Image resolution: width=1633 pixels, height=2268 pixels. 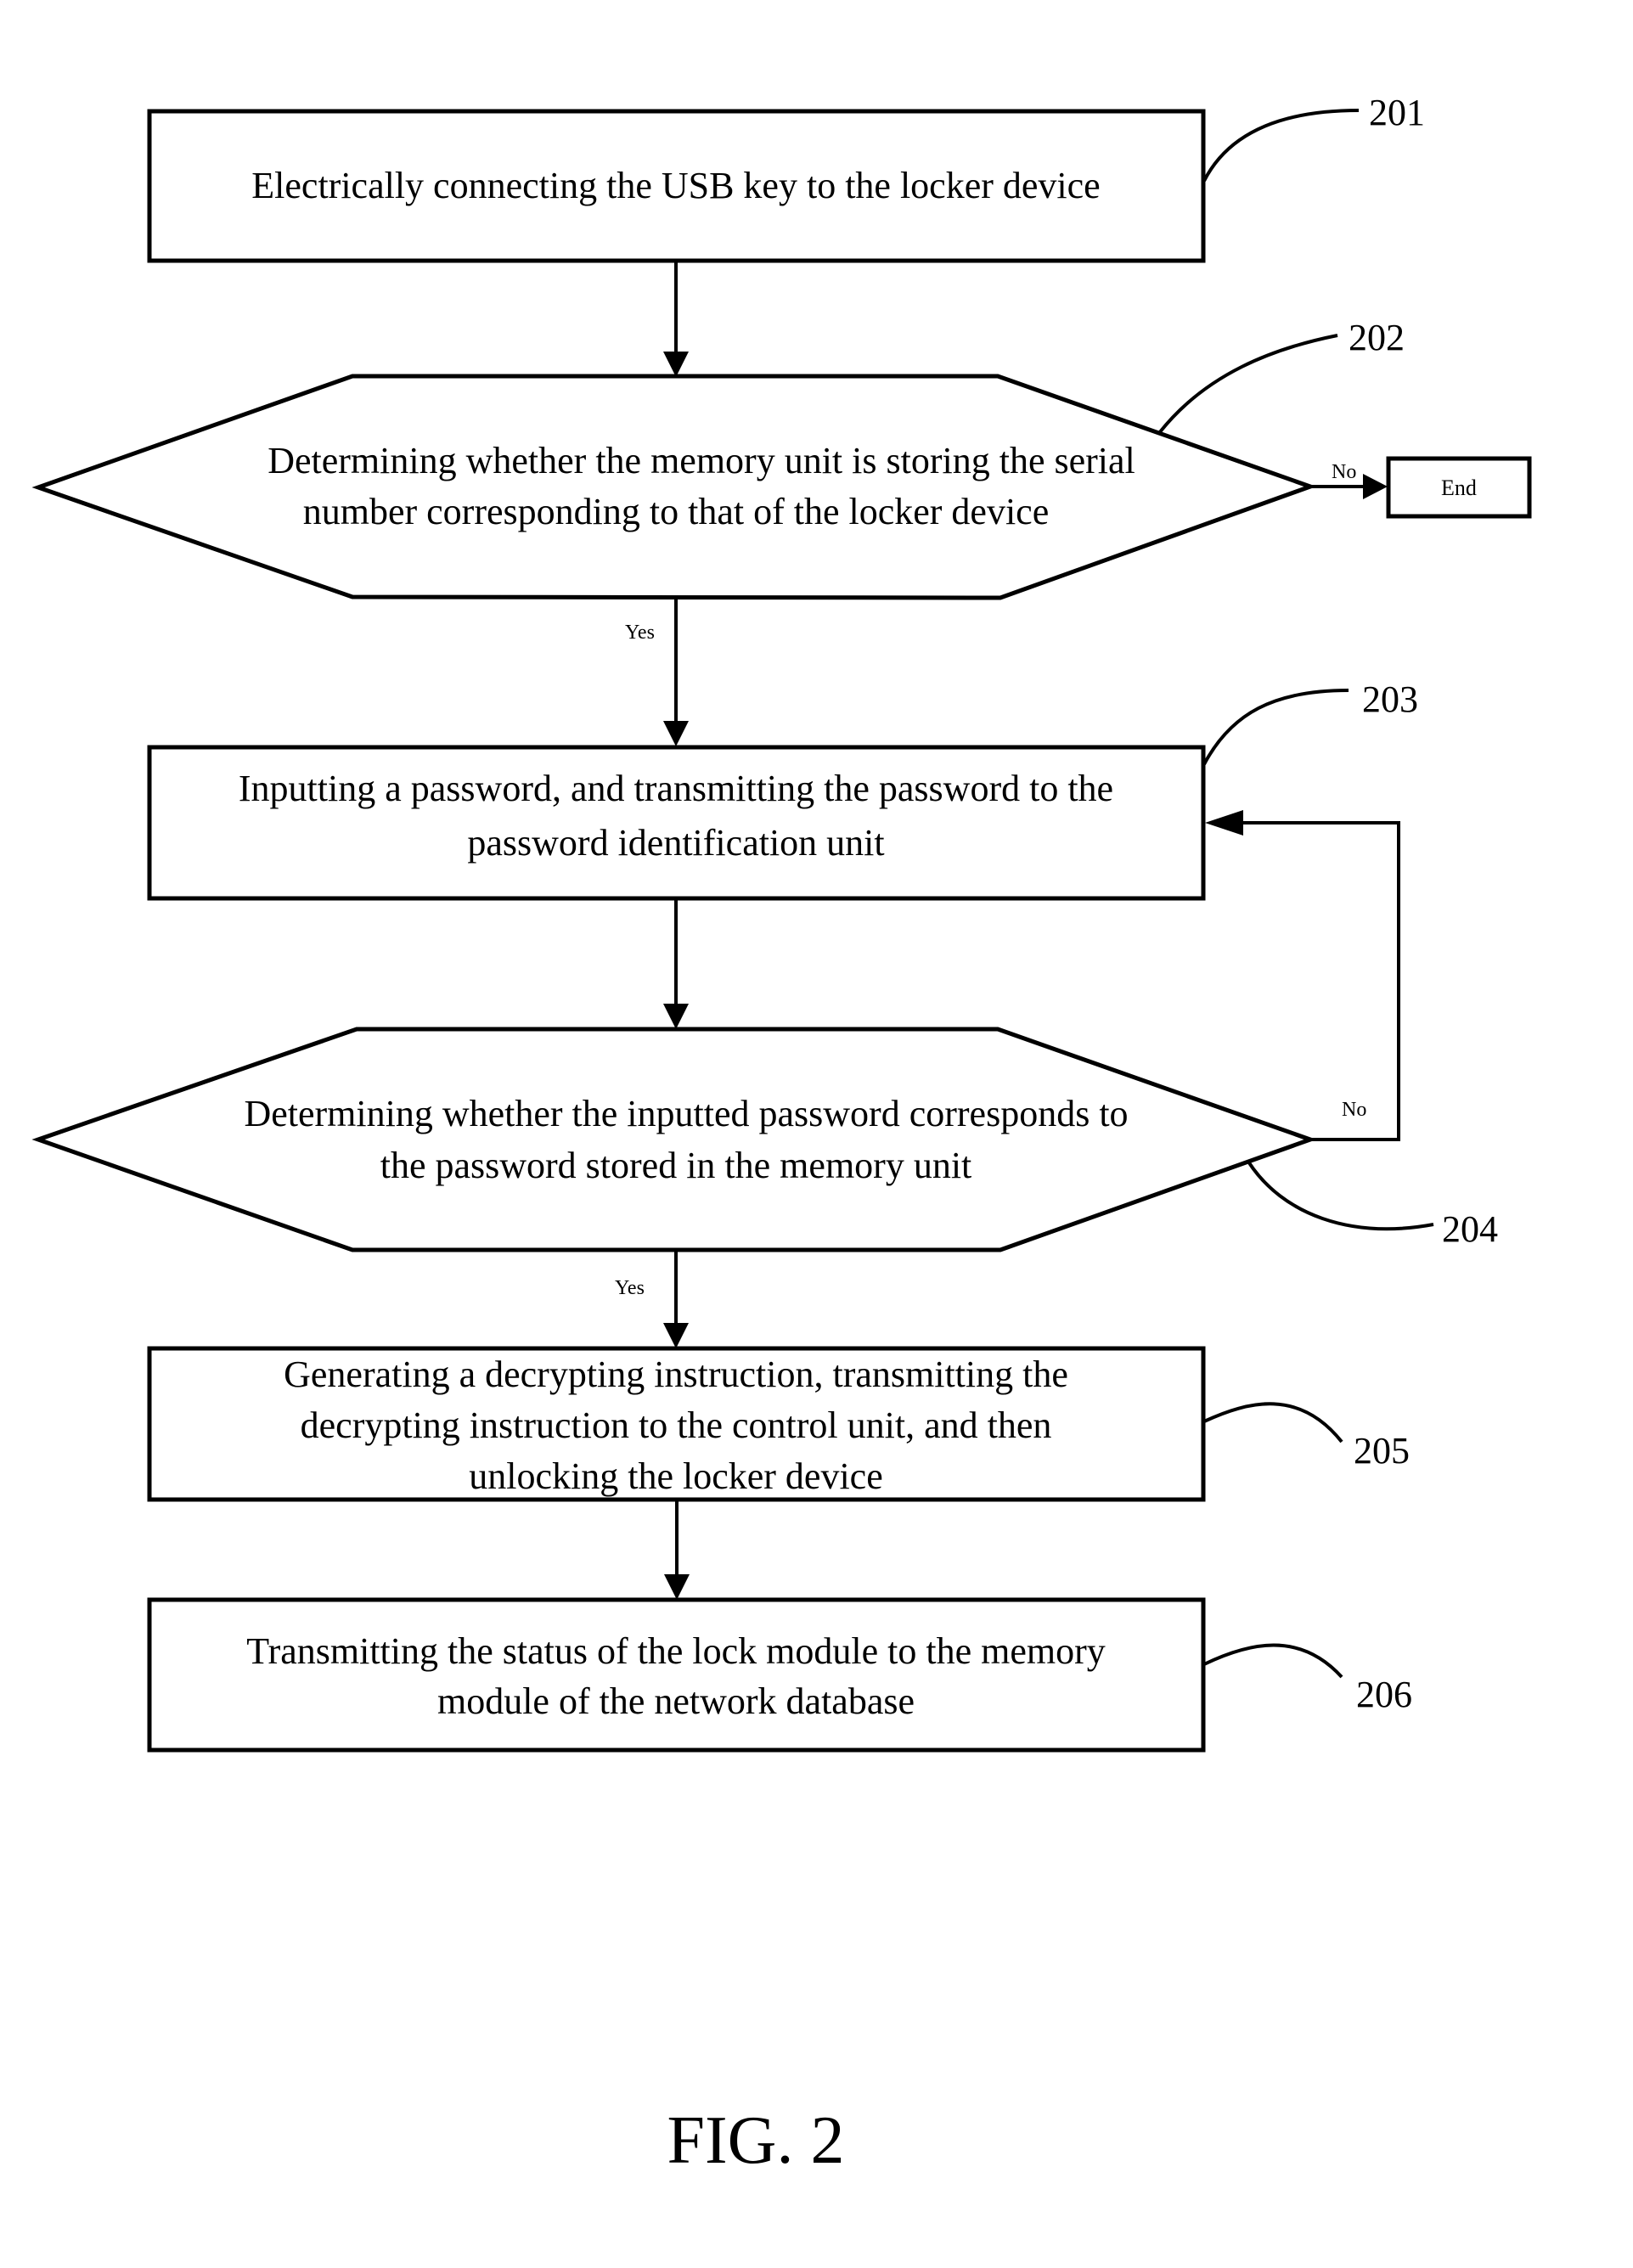 What do you see at coordinates (1313, 981) in the screenshot?
I see `edge-204-203-line` at bounding box center [1313, 981].